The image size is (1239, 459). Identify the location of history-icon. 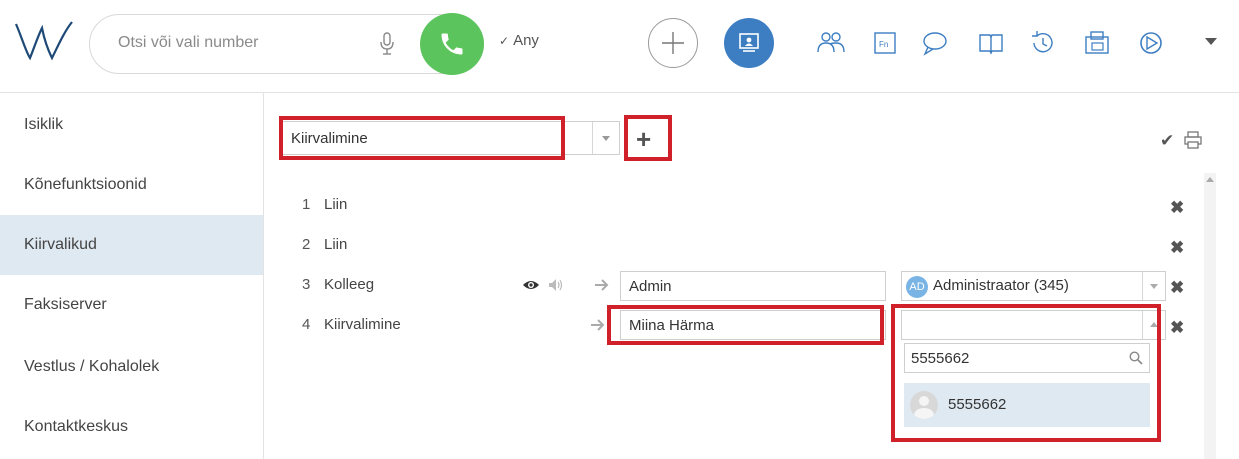
(1043, 43).